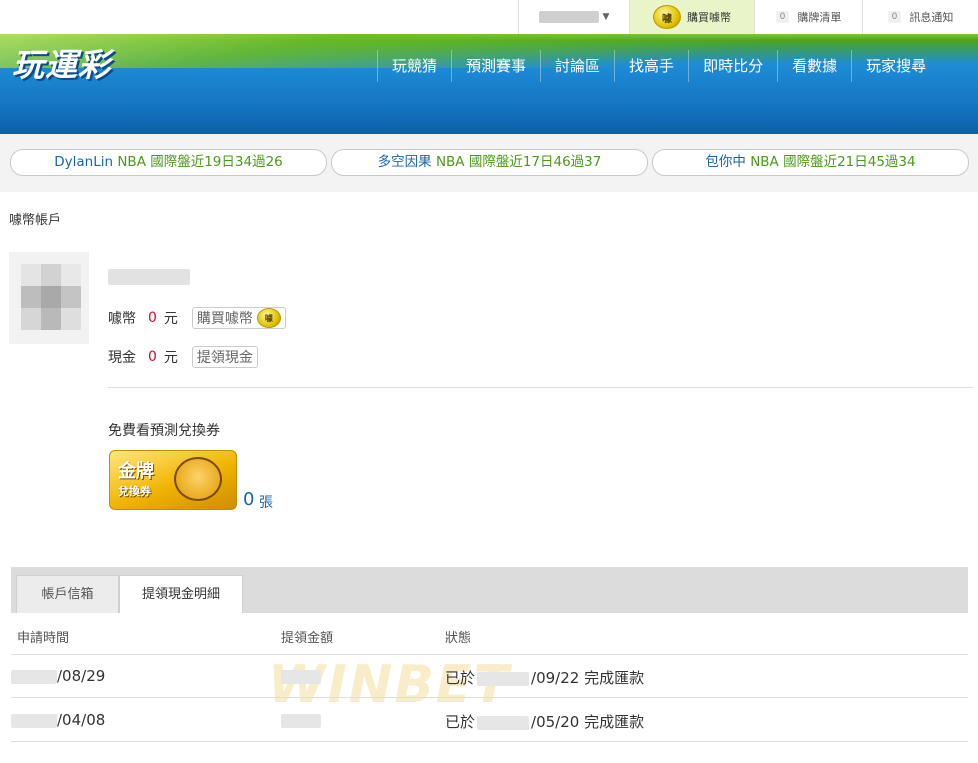 Image resolution: width=978 pixels, height=763 pixels. I want to click on ticker-item: 包你中 NBA 國際盤近21日45過34, so click(810, 162).